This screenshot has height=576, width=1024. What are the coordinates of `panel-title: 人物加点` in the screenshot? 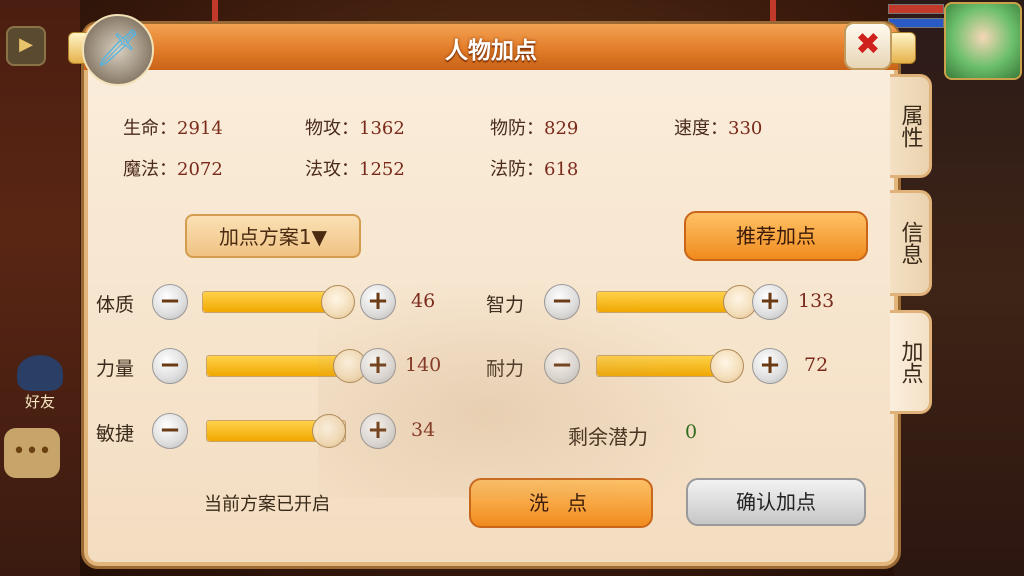 It's located at (491, 51).